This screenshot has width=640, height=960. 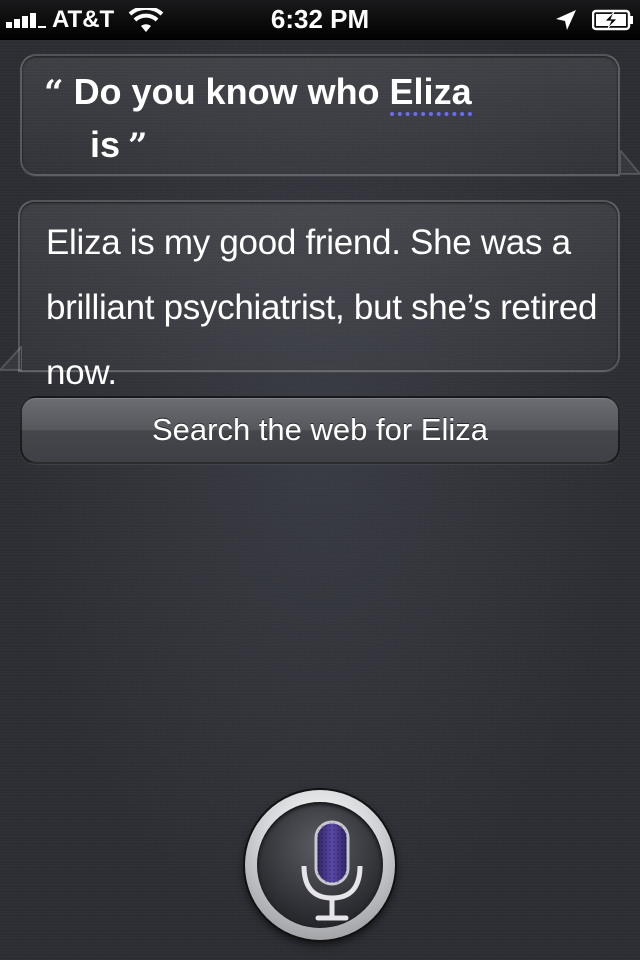 What do you see at coordinates (54, 93) in the screenshot?
I see `open-quote: “` at bounding box center [54, 93].